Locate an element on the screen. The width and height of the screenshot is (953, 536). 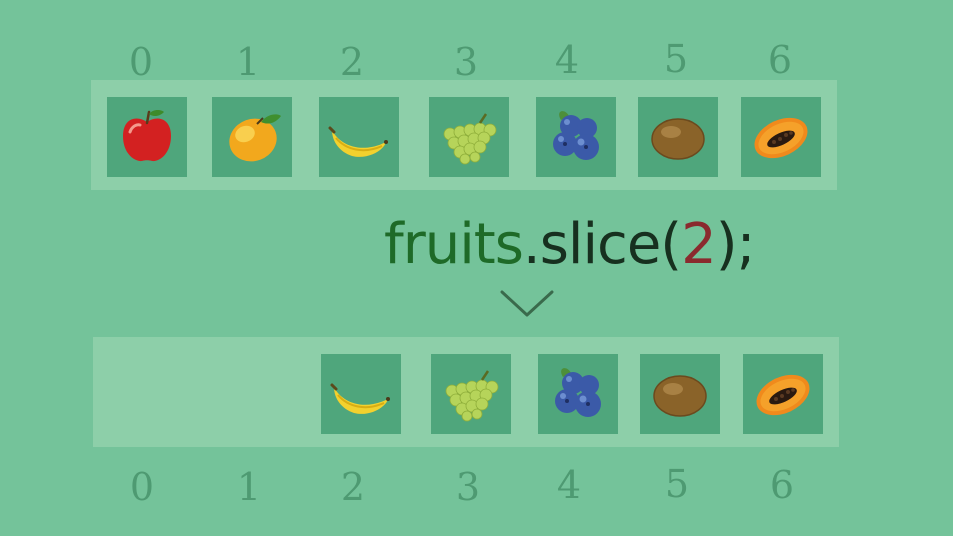
slice-code: fruits.slice(2); is located at coordinates (570, 244).